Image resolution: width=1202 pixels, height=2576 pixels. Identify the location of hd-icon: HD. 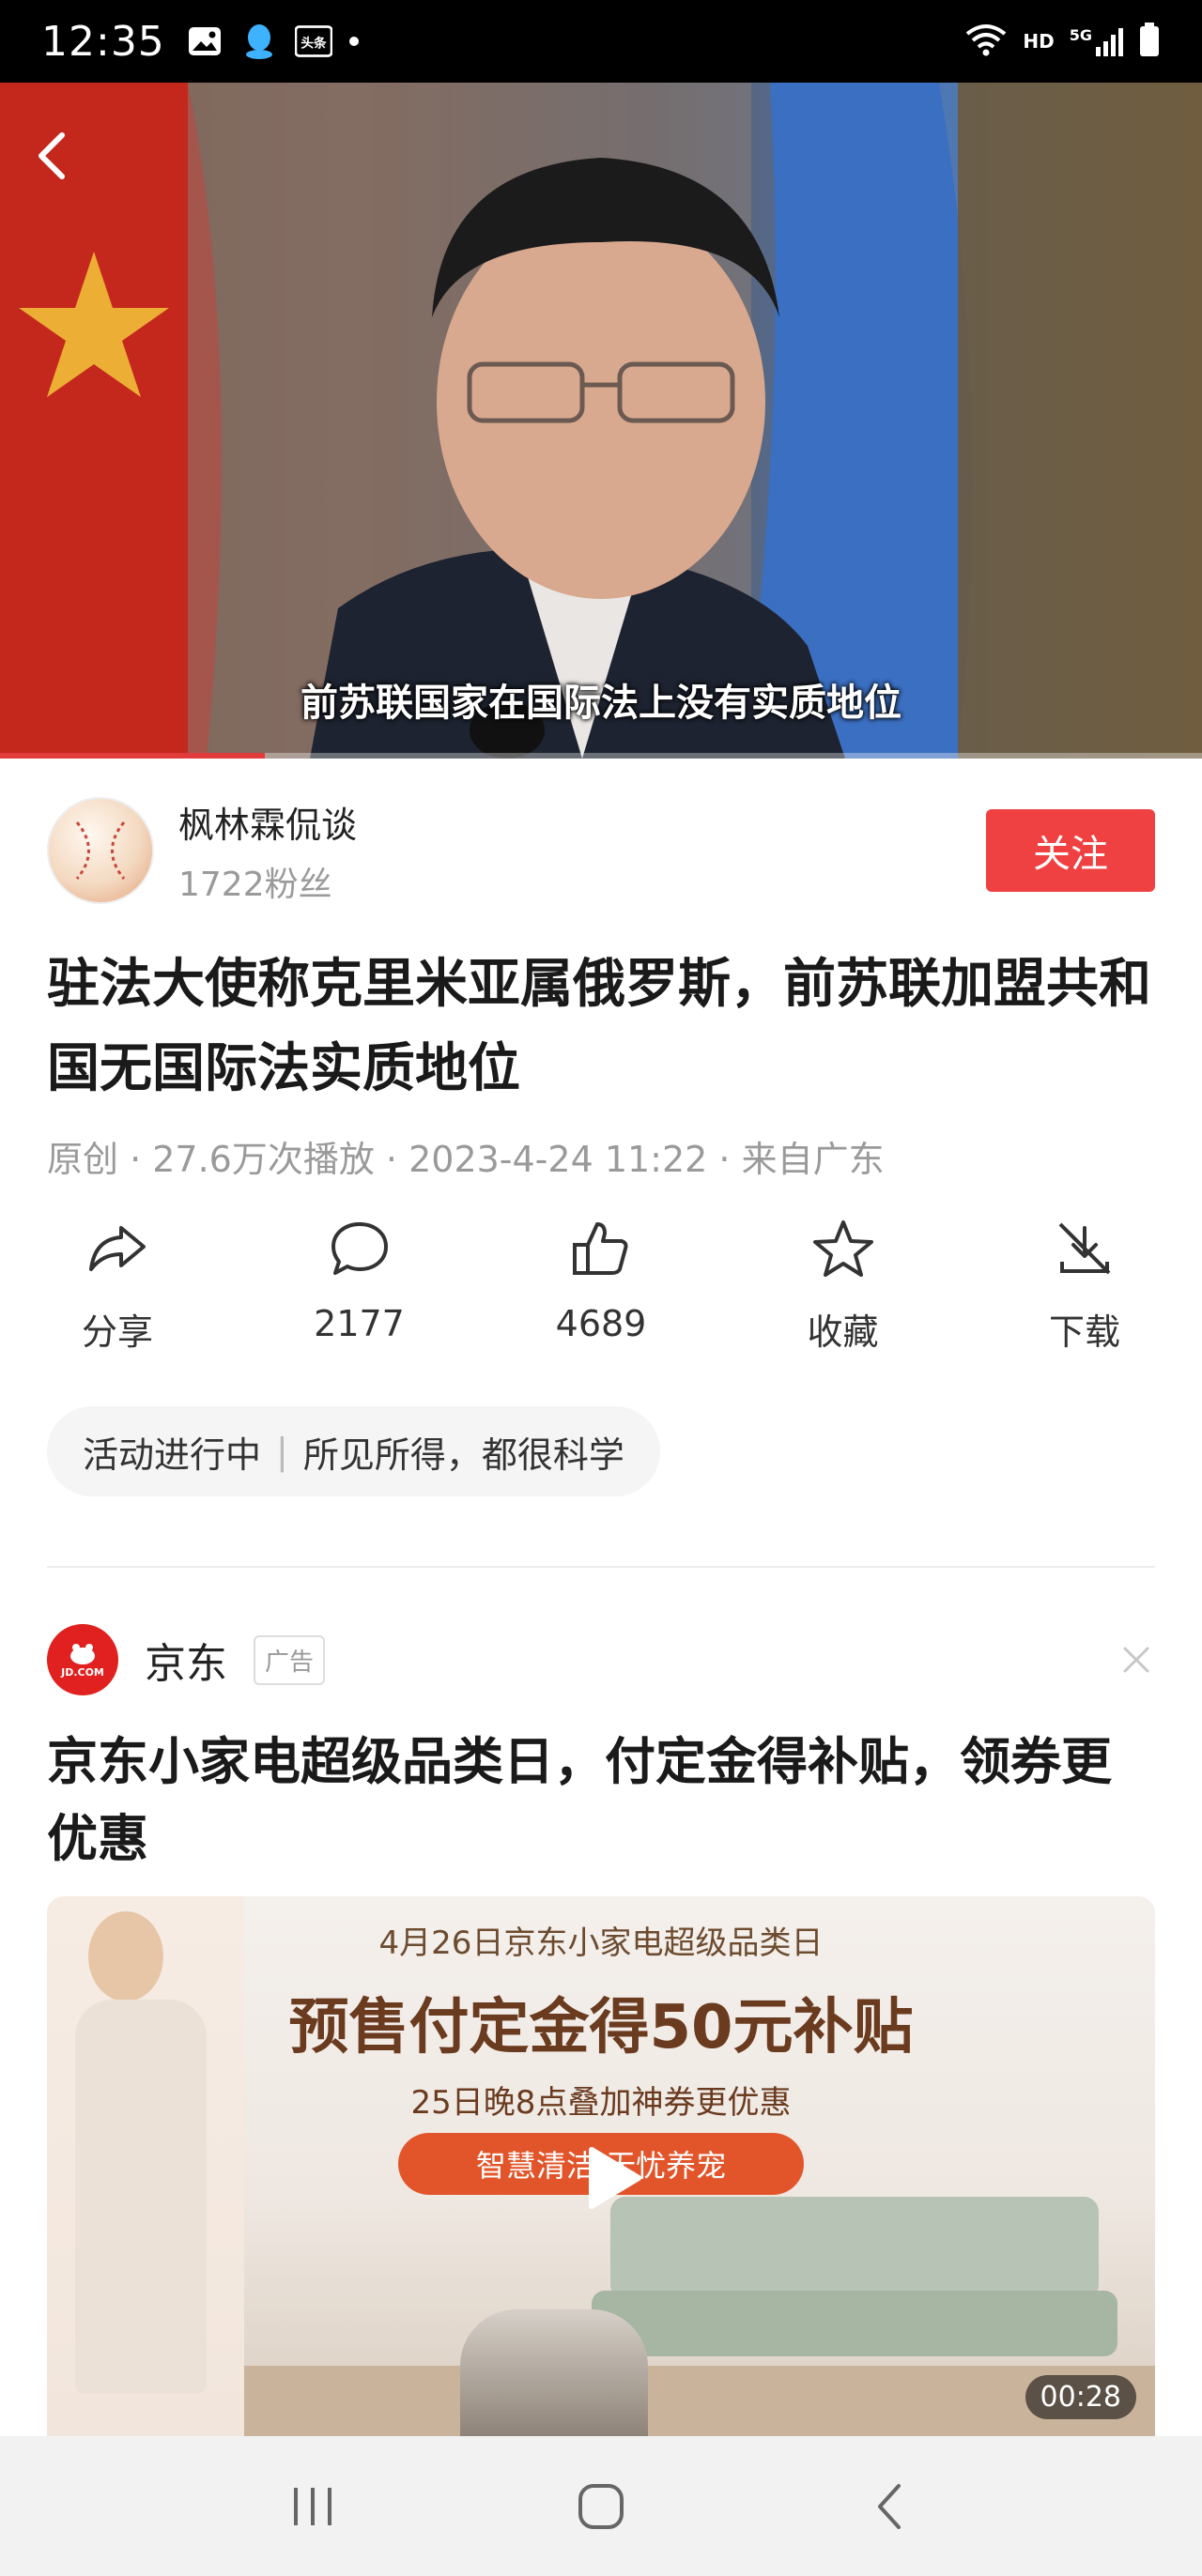
(1039, 42).